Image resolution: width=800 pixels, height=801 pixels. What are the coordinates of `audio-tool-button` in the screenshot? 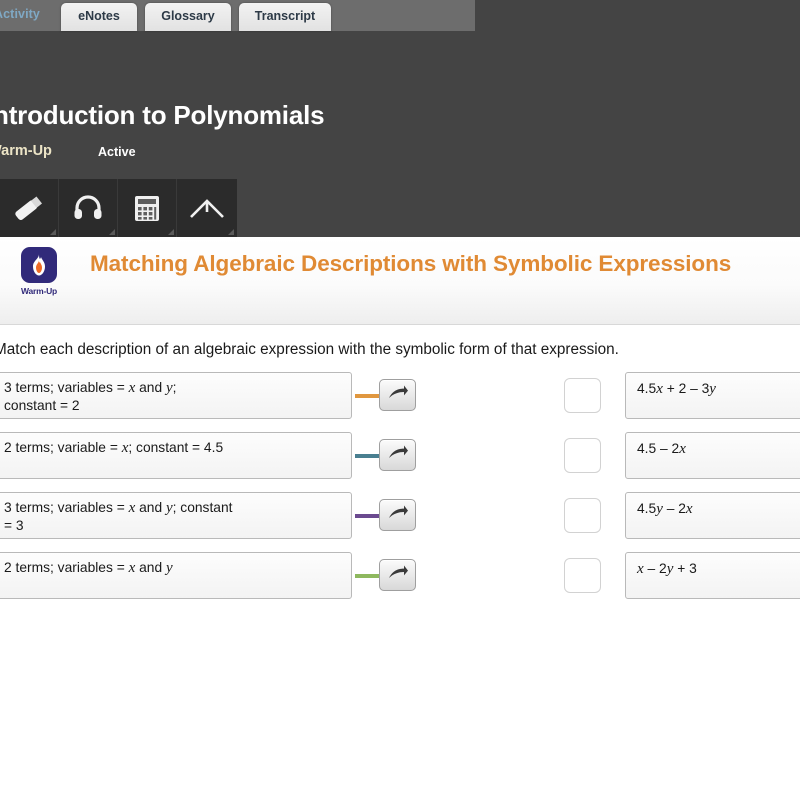 It's located at (88, 208).